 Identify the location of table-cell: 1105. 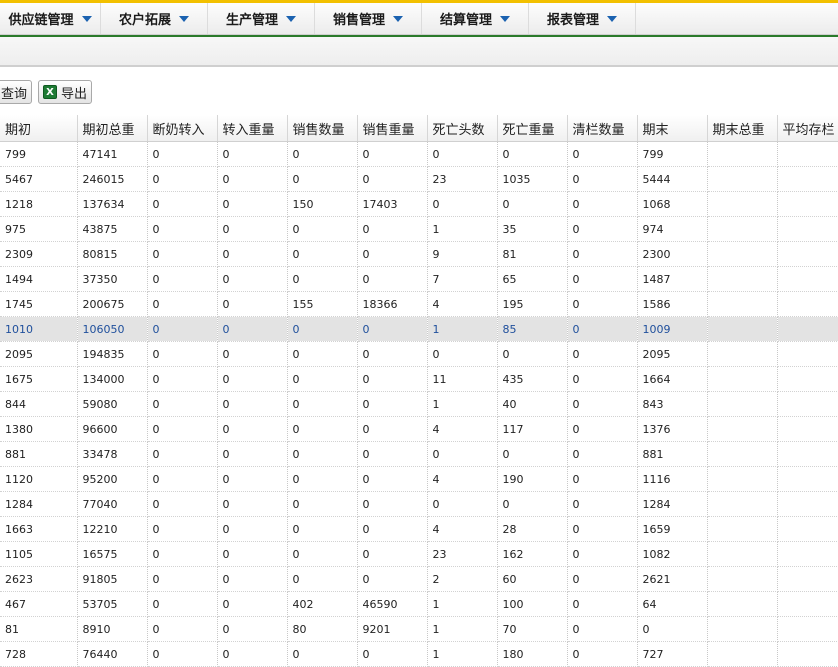
(39, 554).